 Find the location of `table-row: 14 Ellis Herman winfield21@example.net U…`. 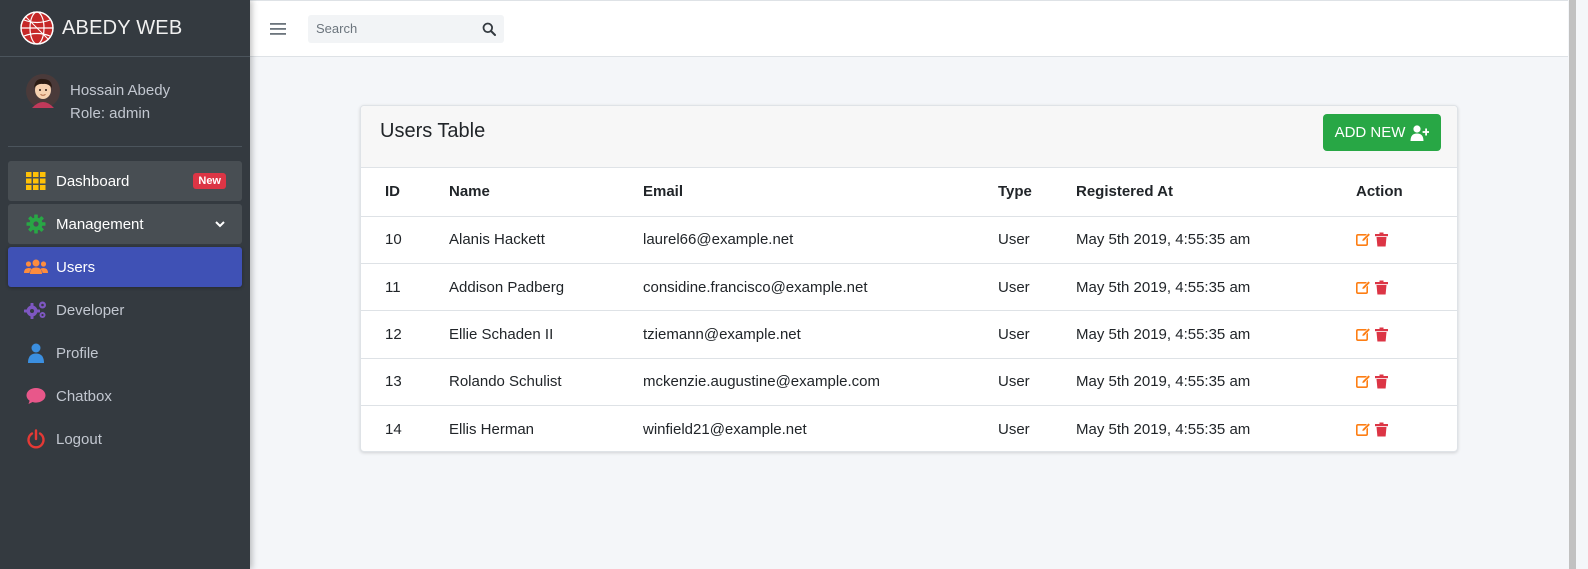

table-row: 14 Ellis Herman winfield21@example.net U… is located at coordinates (909, 429).